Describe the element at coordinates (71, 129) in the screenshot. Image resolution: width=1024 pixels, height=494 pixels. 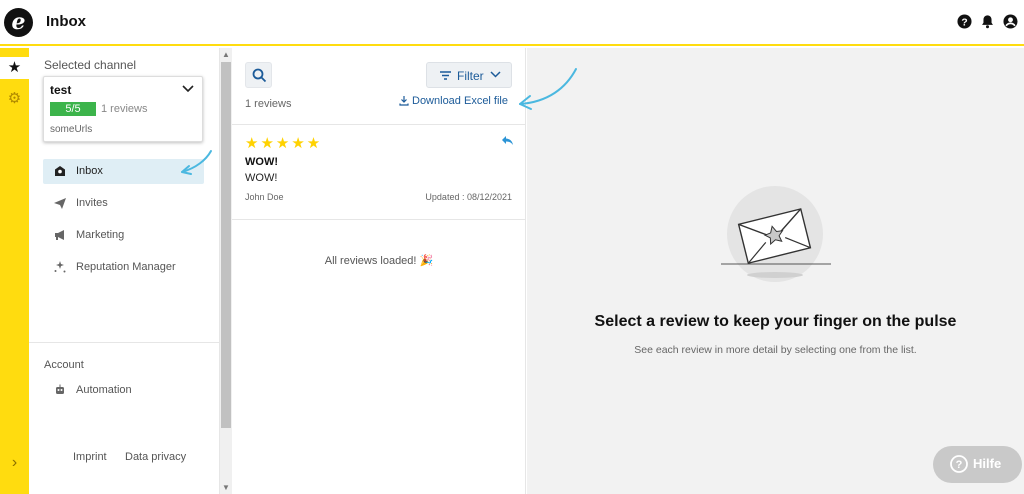
I see `channel-url: someUrls` at that location.